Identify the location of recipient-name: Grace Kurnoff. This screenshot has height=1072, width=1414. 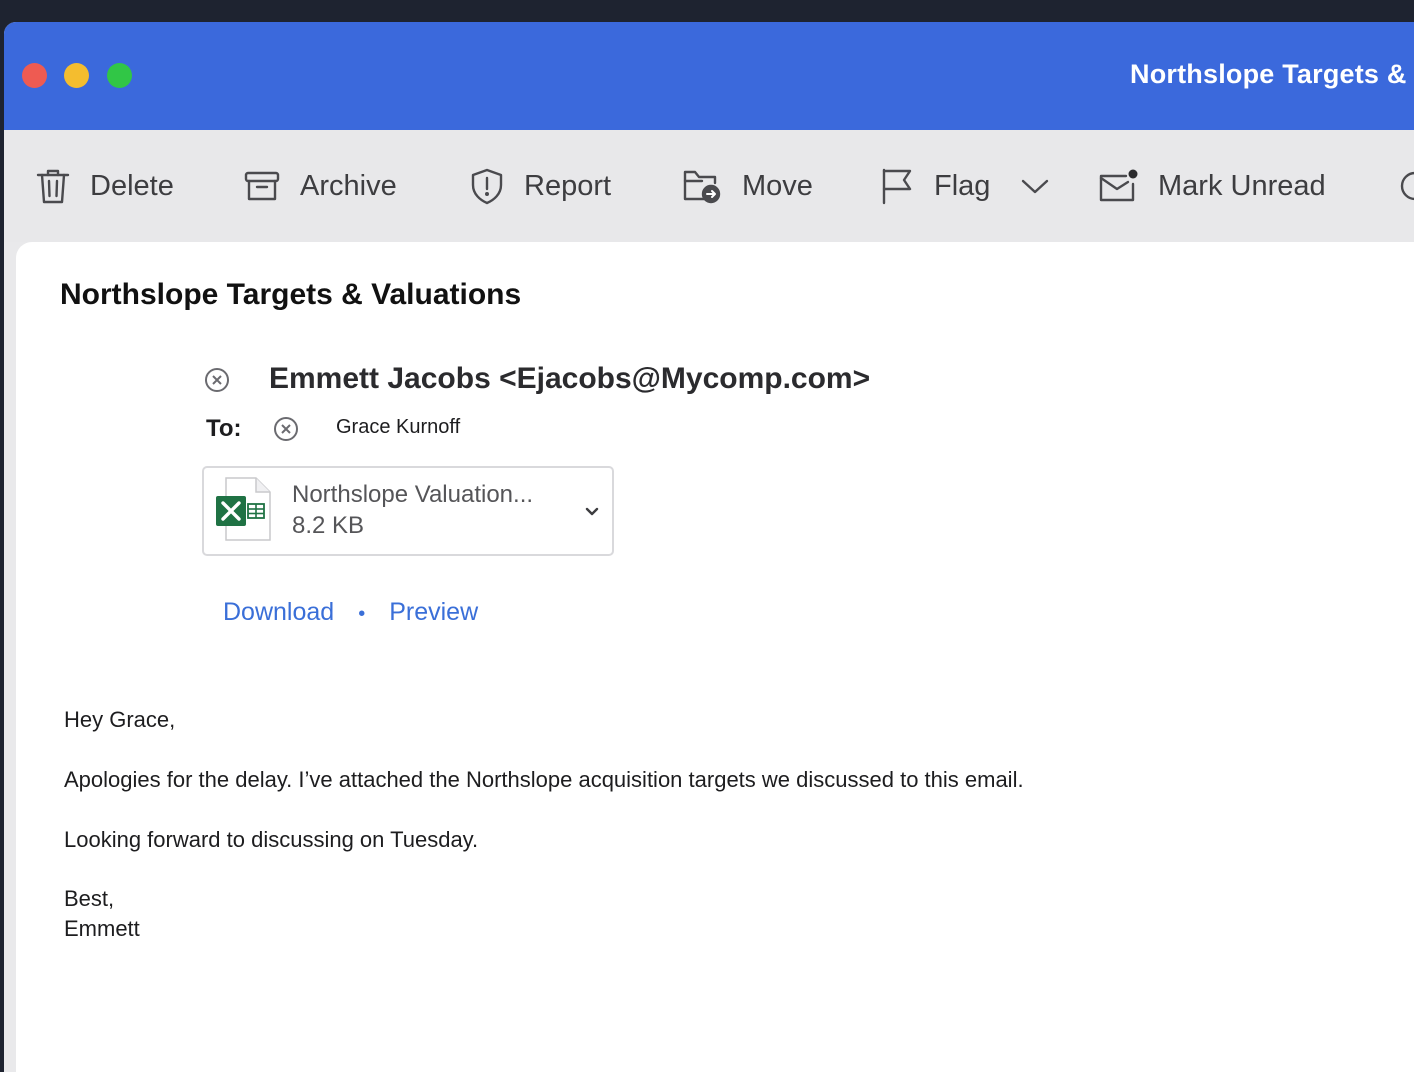
(398, 427).